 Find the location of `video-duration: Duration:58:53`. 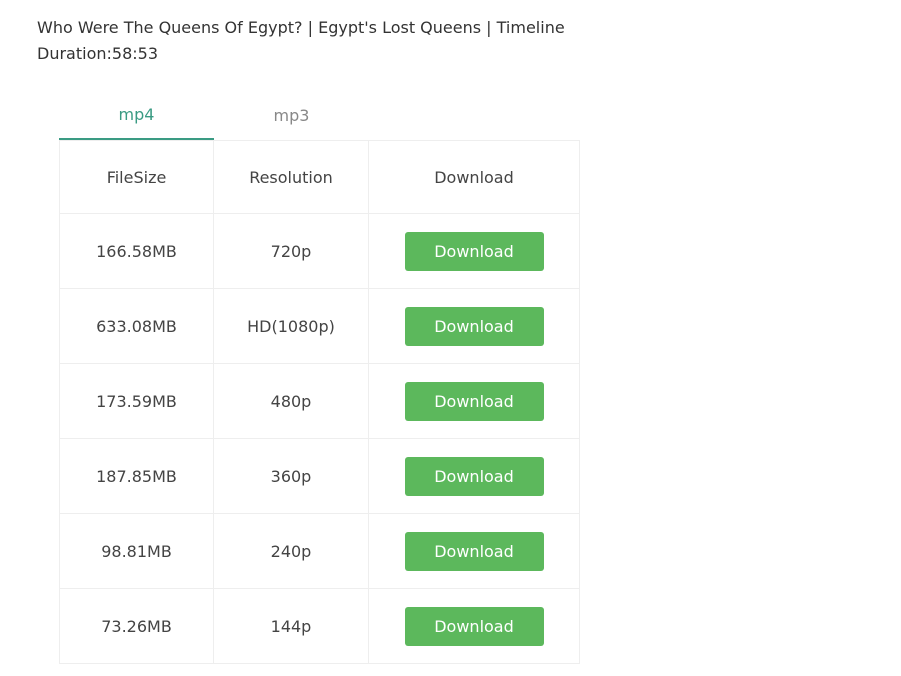

video-duration: Duration:58:53 is located at coordinates (97, 53).